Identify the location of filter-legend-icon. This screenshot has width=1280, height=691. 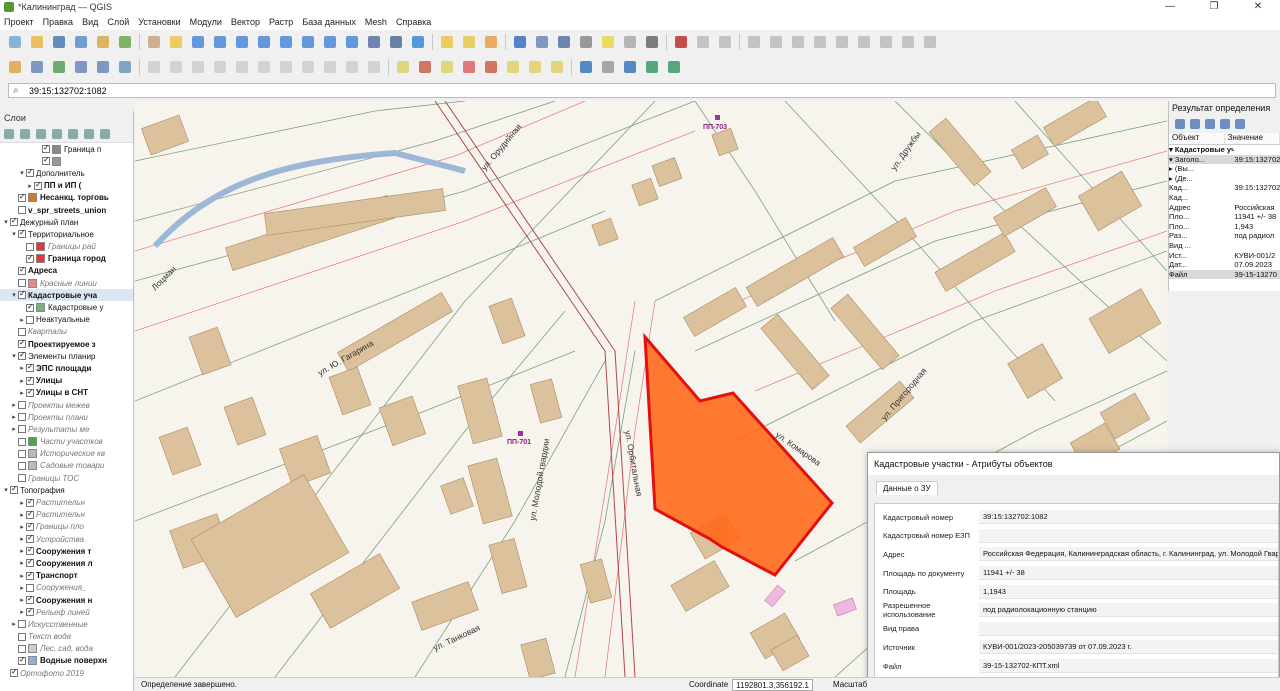
(57, 133).